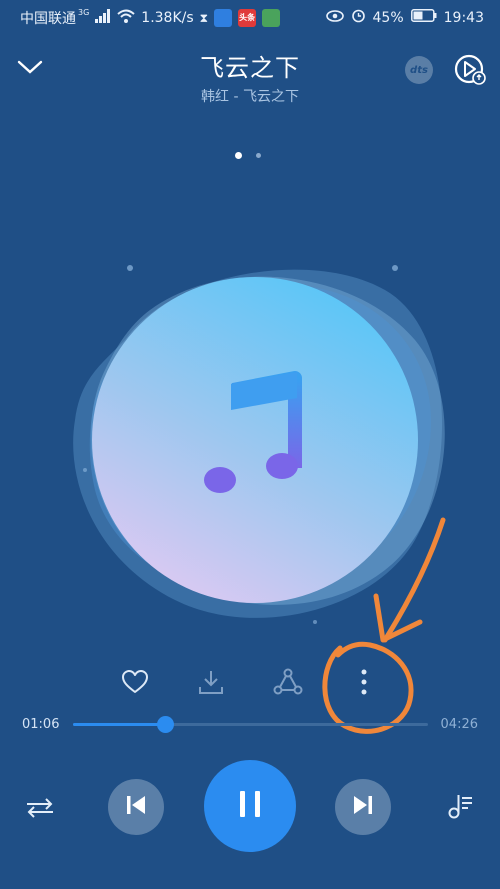 The image size is (500, 889). I want to click on pause-icon, so click(250, 806).